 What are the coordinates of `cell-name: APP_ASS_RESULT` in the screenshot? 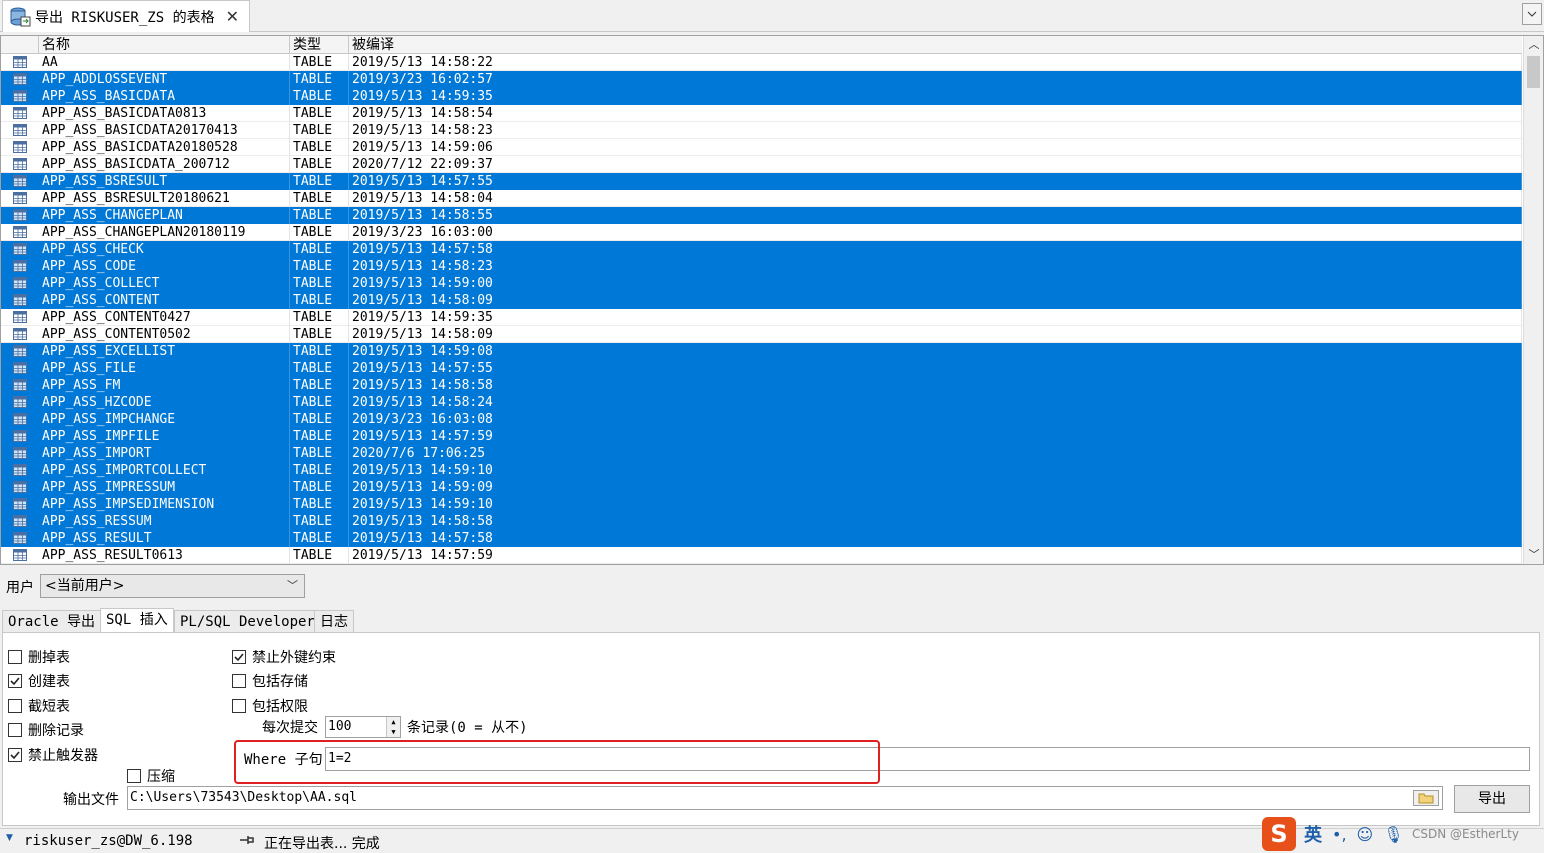 It's located at (164, 538).